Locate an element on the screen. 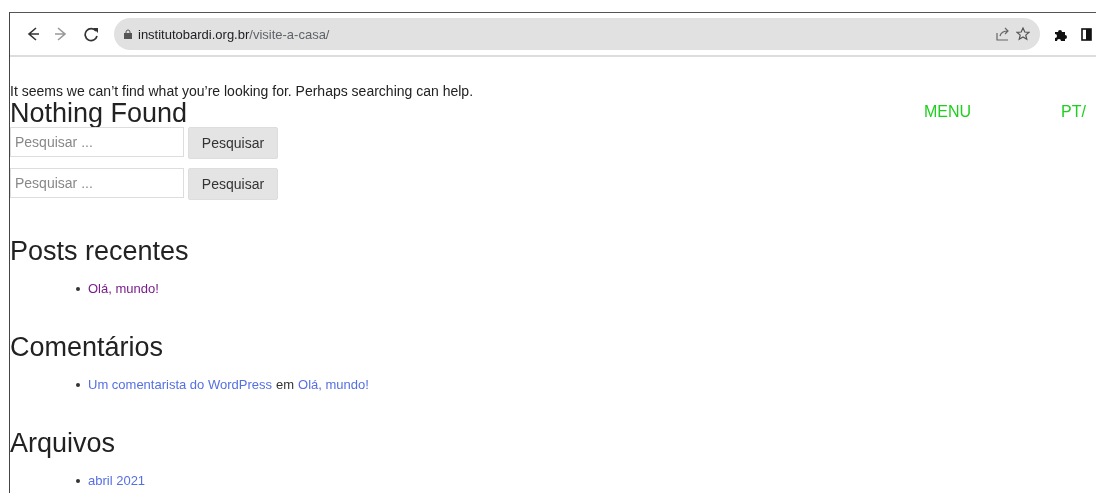 This screenshot has width=1096, height=493. widget-title: Arquivos is located at coordinates (63, 443).